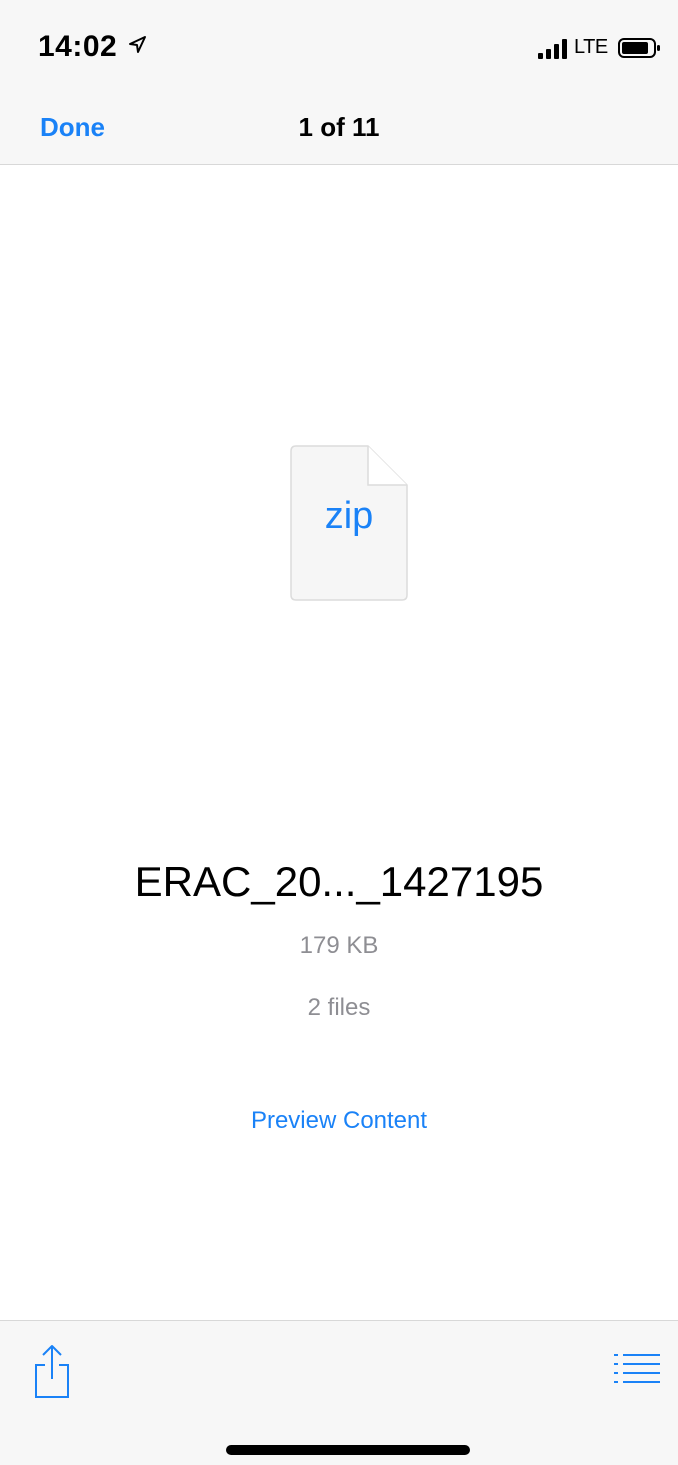 The image size is (678, 1465). Describe the element at coordinates (637, 1369) in the screenshot. I see `list-icon` at that location.